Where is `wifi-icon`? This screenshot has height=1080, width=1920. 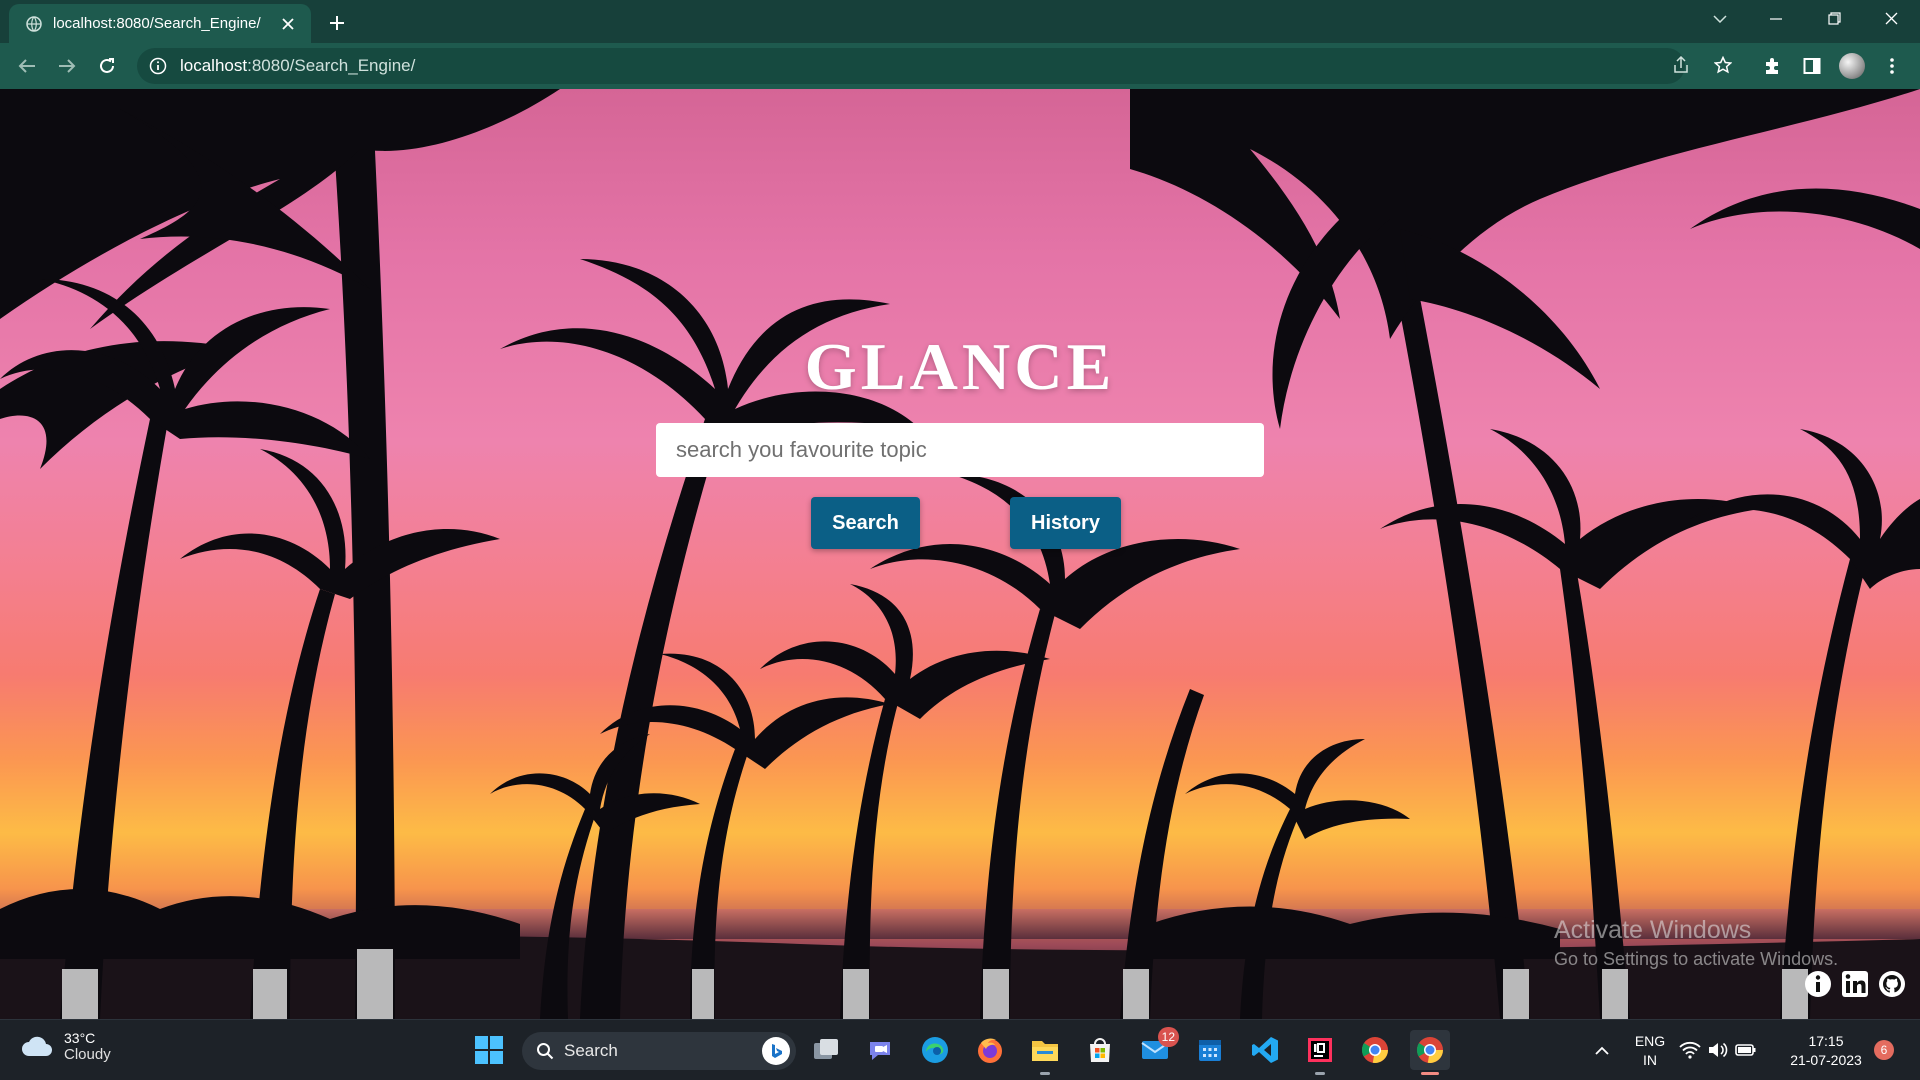 wifi-icon is located at coordinates (1690, 1050).